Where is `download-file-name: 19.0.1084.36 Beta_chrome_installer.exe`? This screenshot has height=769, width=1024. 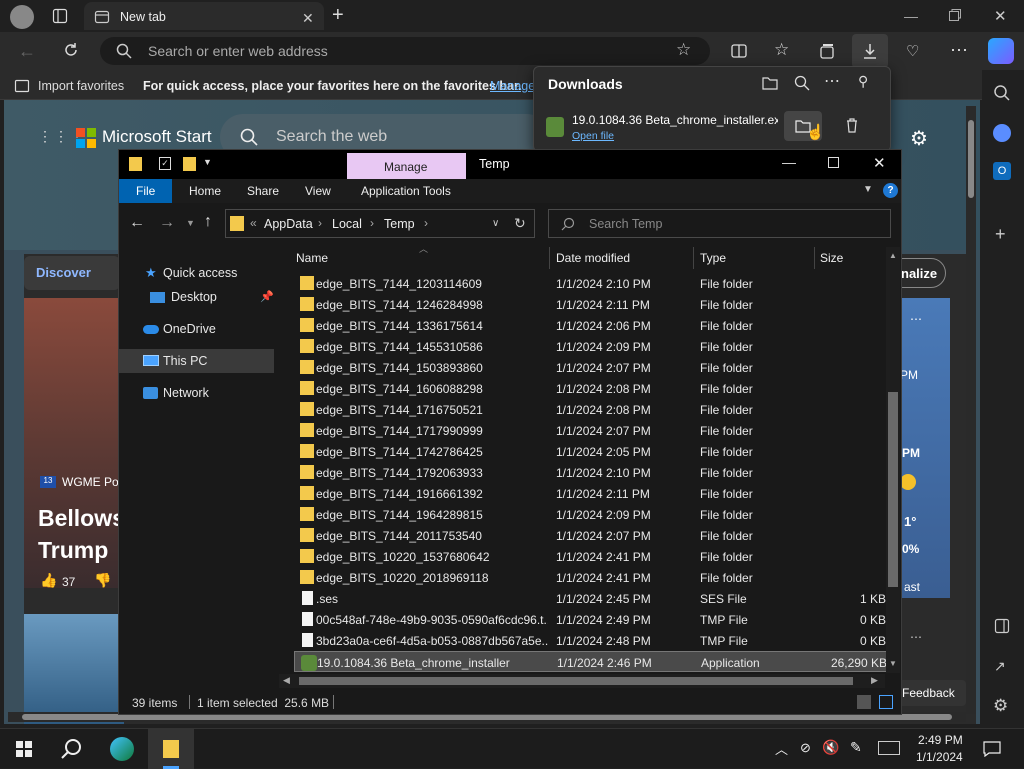 download-file-name: 19.0.1084.36 Beta_chrome_installer.exe is located at coordinates (675, 120).